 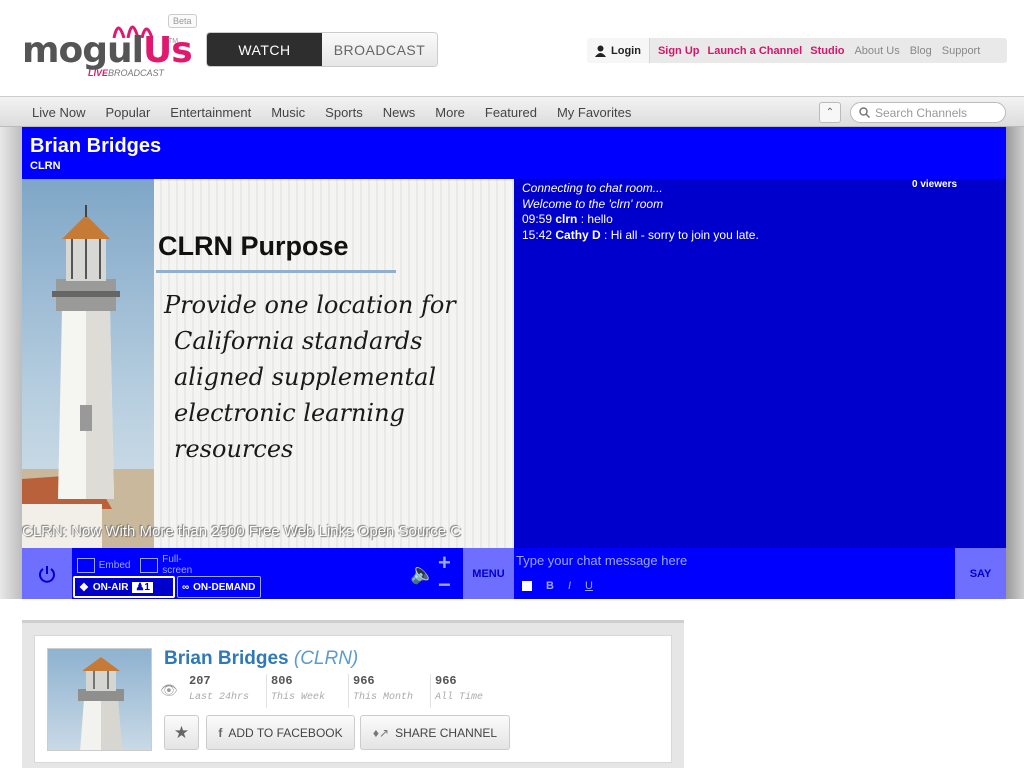 I want to click on logo-wordmark: mogulUs, so click(x=107, y=50).